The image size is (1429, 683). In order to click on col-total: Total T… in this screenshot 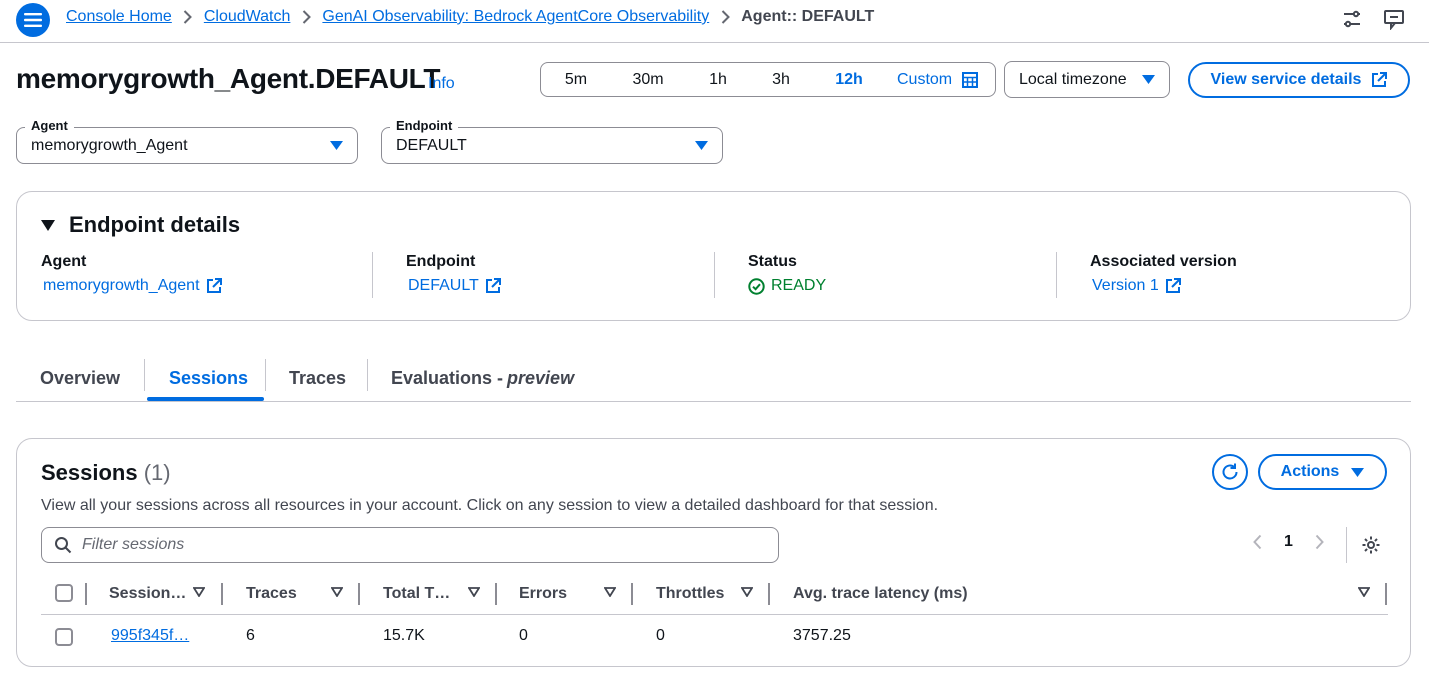, I will do `click(416, 594)`.